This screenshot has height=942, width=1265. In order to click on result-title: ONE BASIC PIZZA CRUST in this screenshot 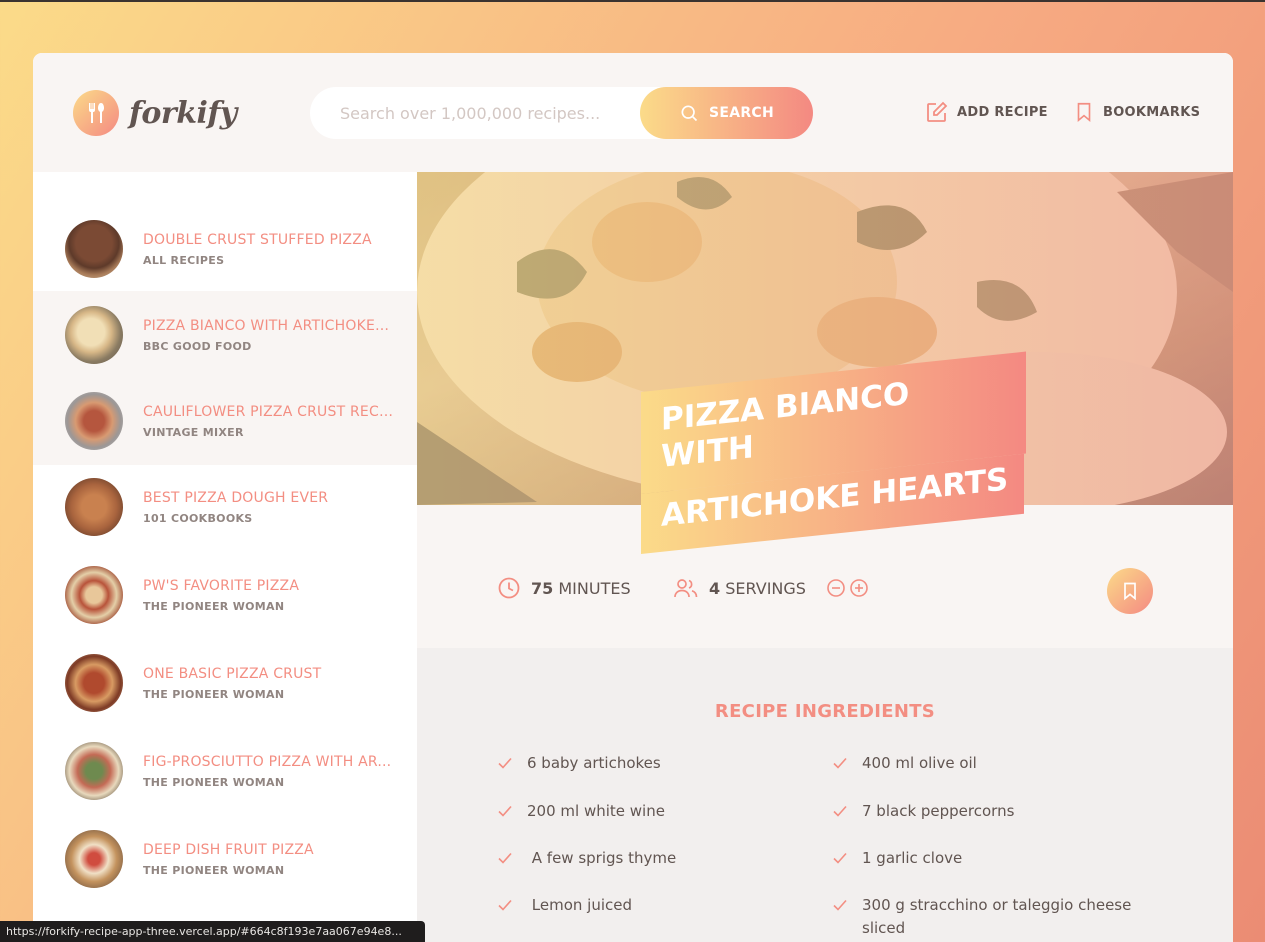, I will do `click(232, 673)`.